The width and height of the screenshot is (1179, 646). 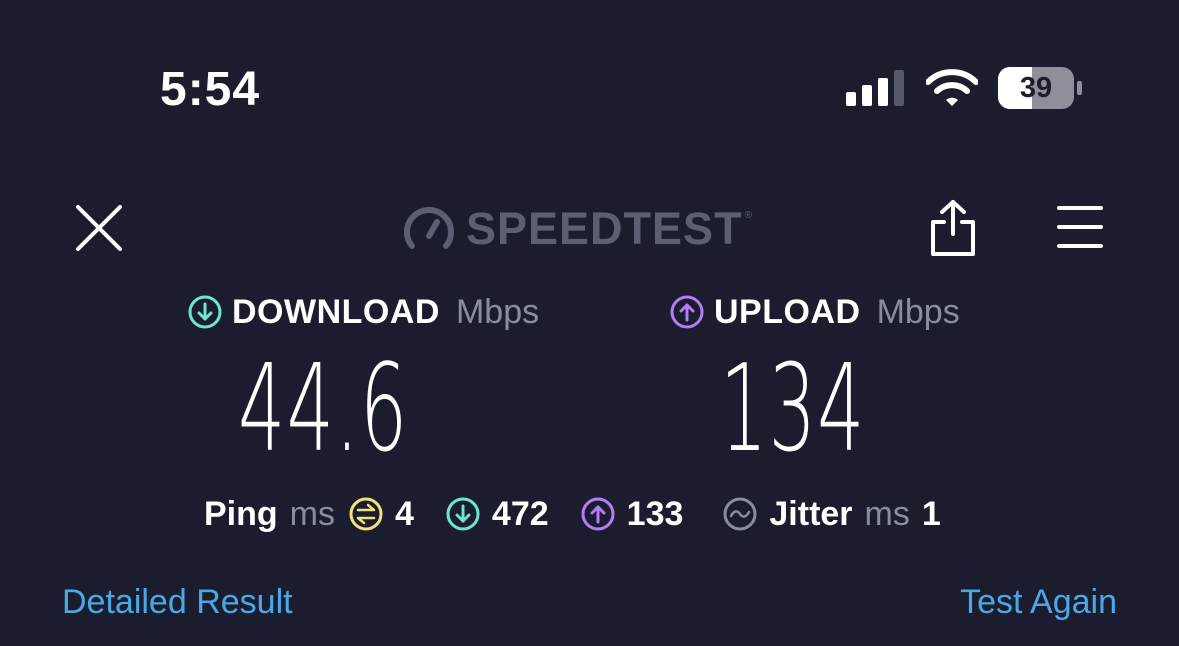 I want to click on battery-level: 39, so click(x=1036, y=88).